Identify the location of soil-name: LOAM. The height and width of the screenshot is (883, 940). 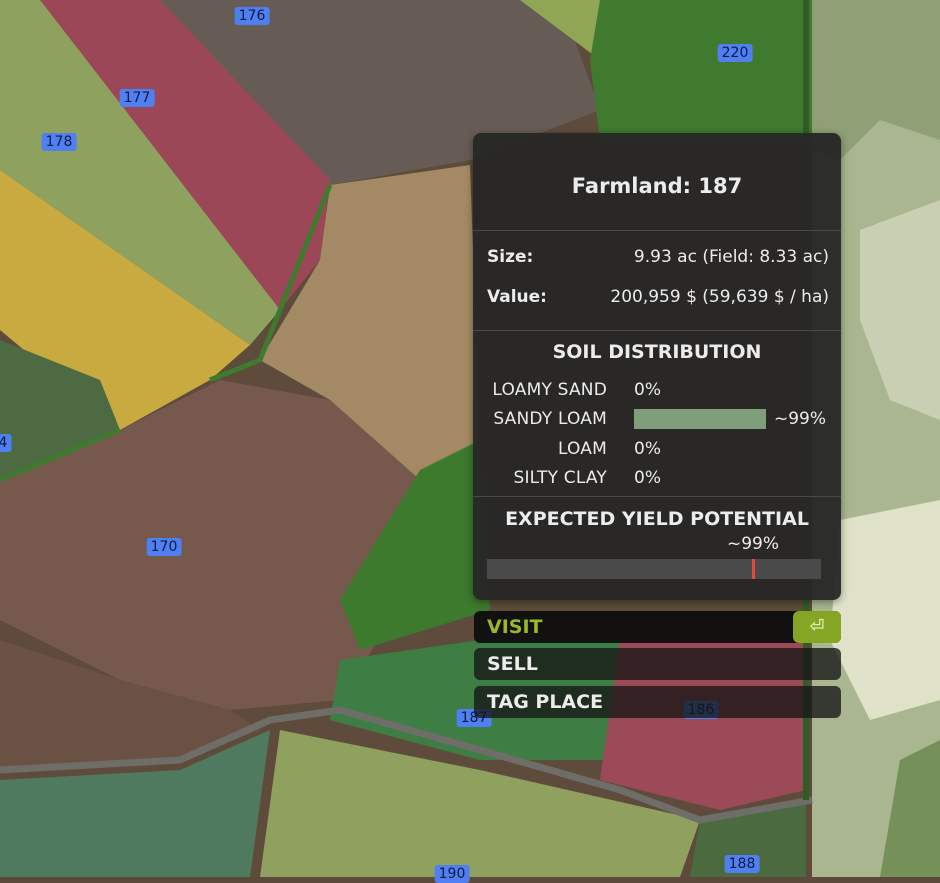
(582, 449).